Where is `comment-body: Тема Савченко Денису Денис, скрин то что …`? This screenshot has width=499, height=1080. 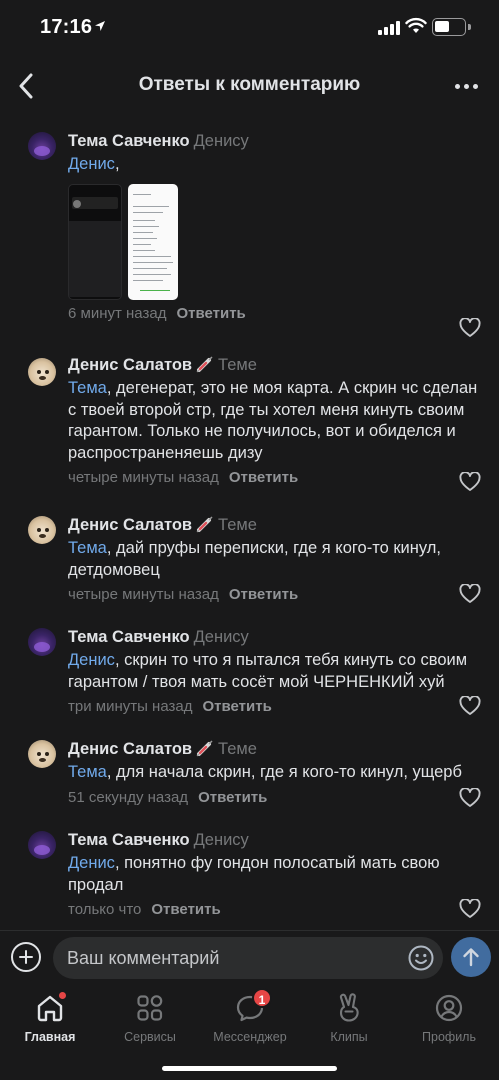 comment-body: Тема Савченко Денису Денис, скрин то что … is located at coordinates (273, 671).